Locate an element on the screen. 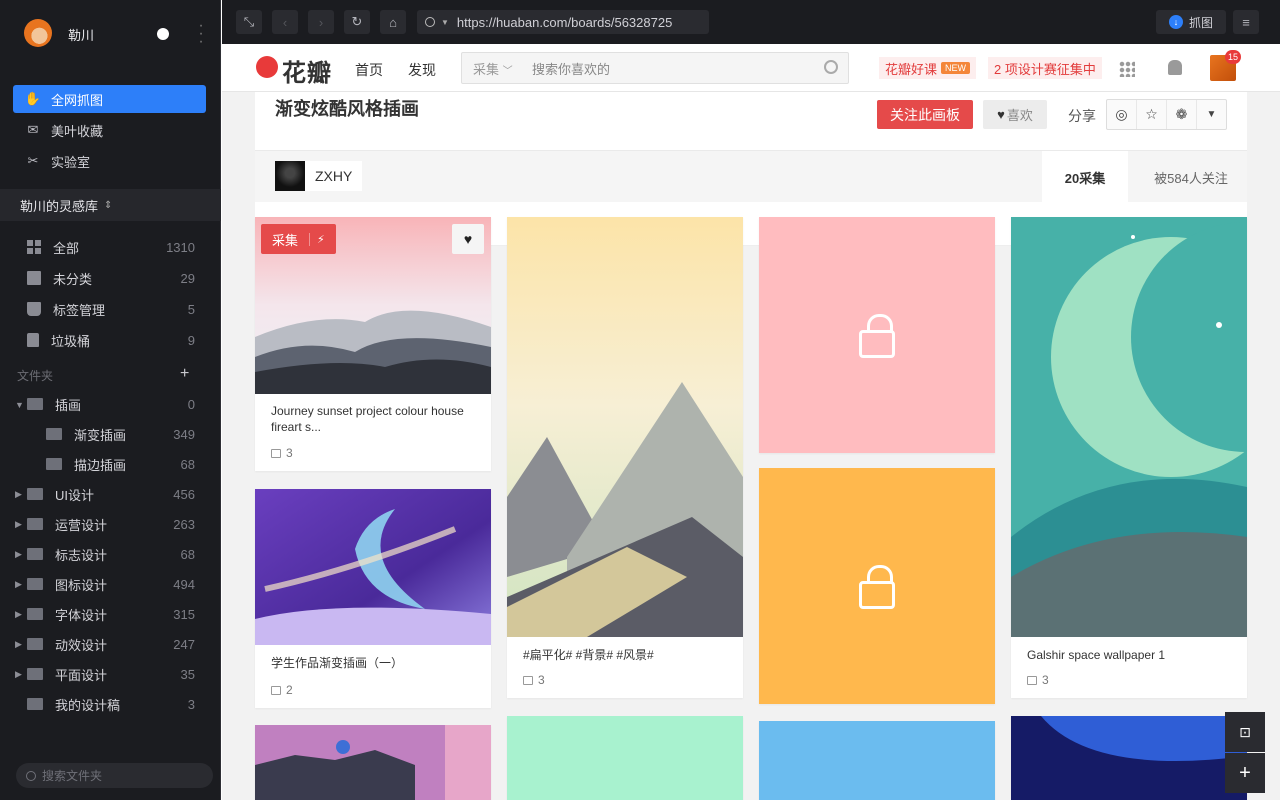 This screenshot has height=800, width=1280. promo-contest-link: 2 项设计赛征集中 is located at coordinates (1045, 68).